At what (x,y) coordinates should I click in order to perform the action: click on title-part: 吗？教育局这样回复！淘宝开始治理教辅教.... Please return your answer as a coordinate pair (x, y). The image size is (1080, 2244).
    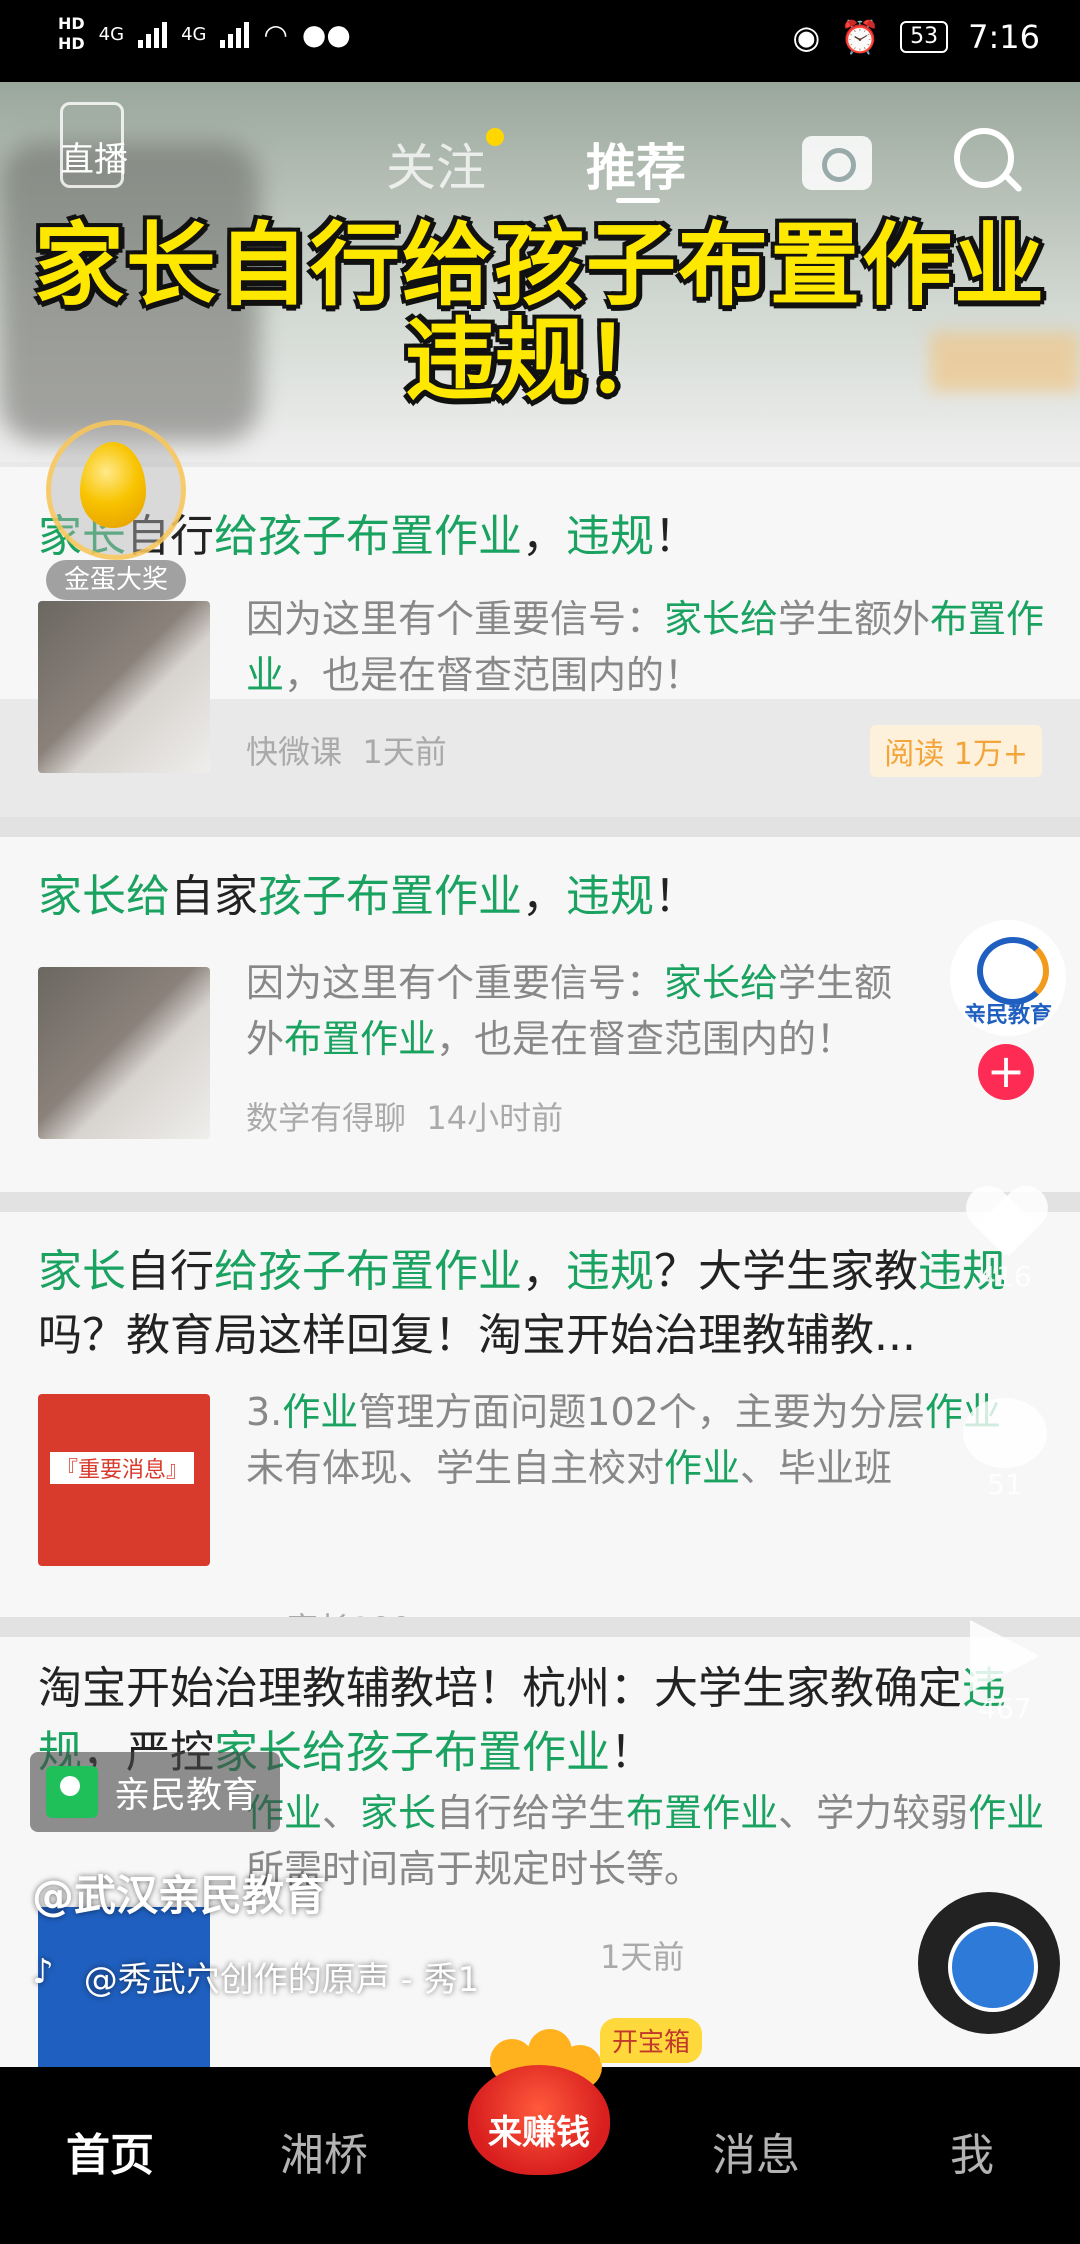
    Looking at the image, I should click on (477, 1335).